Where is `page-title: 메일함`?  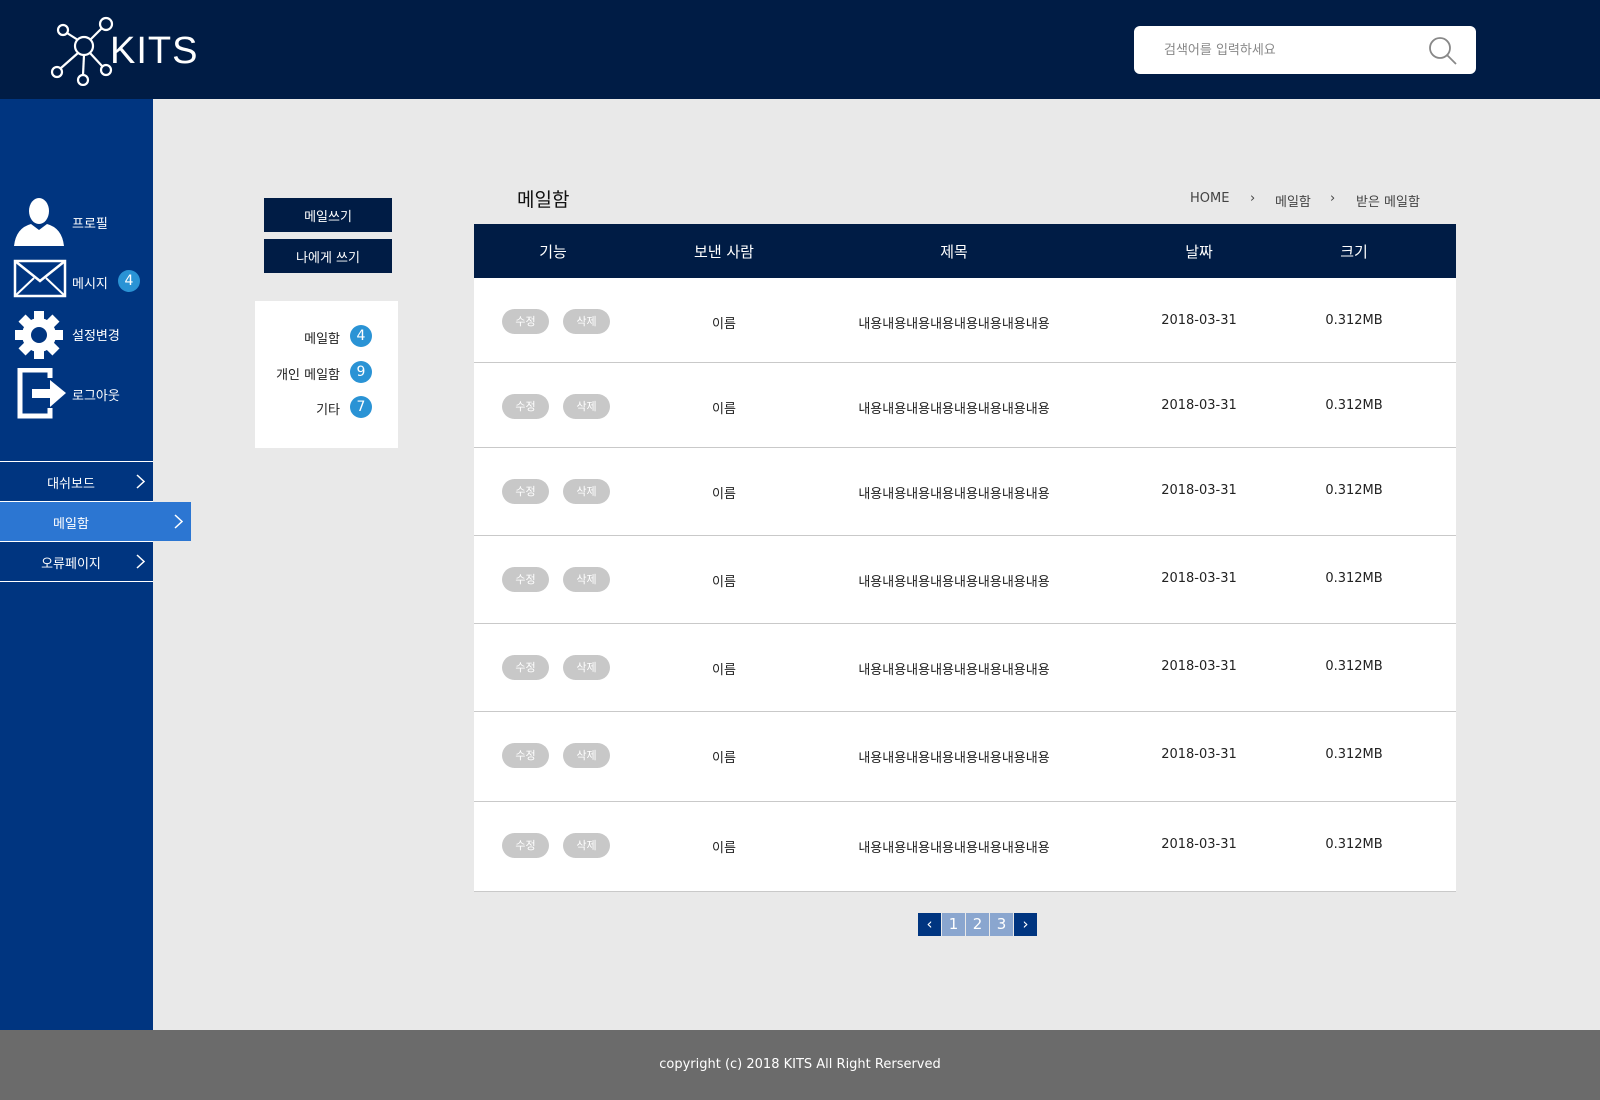 page-title: 메일함 is located at coordinates (543, 200).